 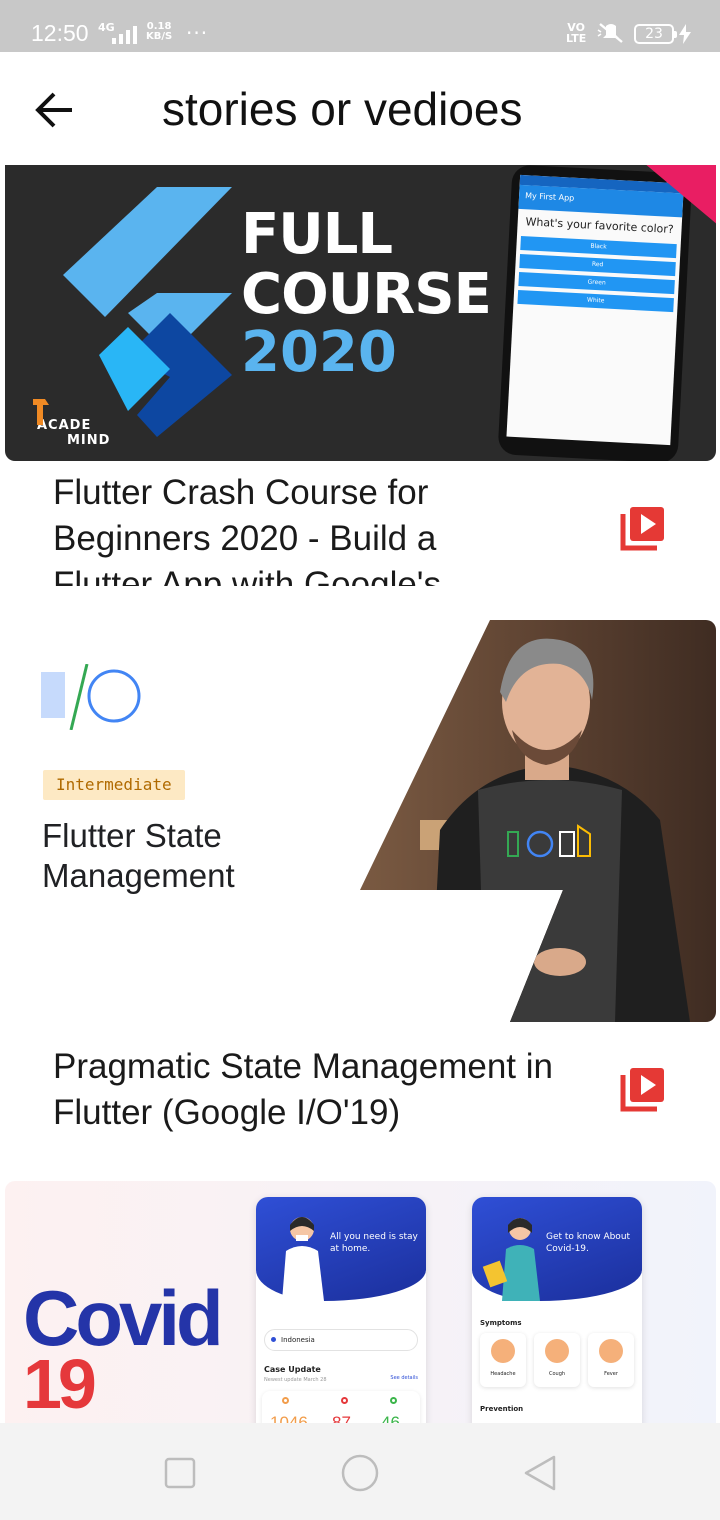 I want to click on network-speed: 0.18 KB/S, so click(x=159, y=32).